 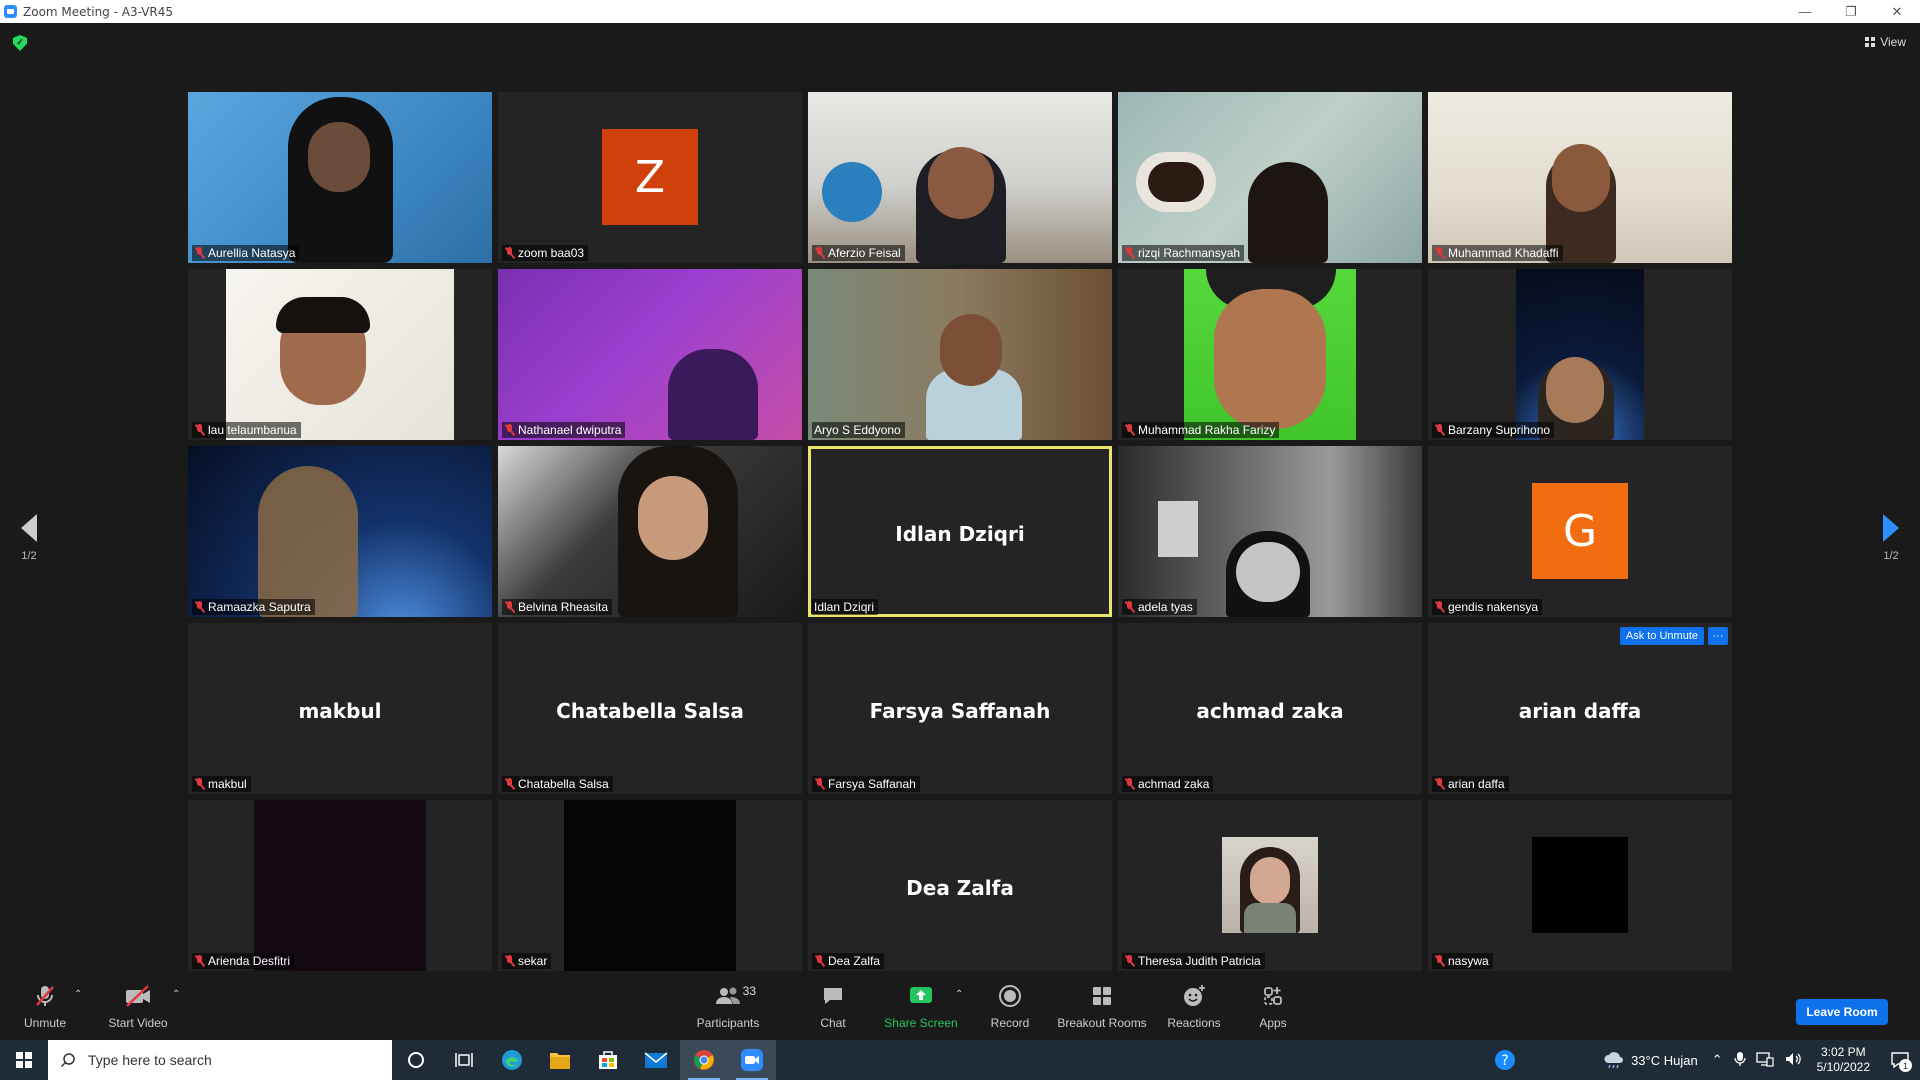 What do you see at coordinates (1843, 1060) in the screenshot?
I see `taskbar-clock: 3:02 PM 5/10/2022` at bounding box center [1843, 1060].